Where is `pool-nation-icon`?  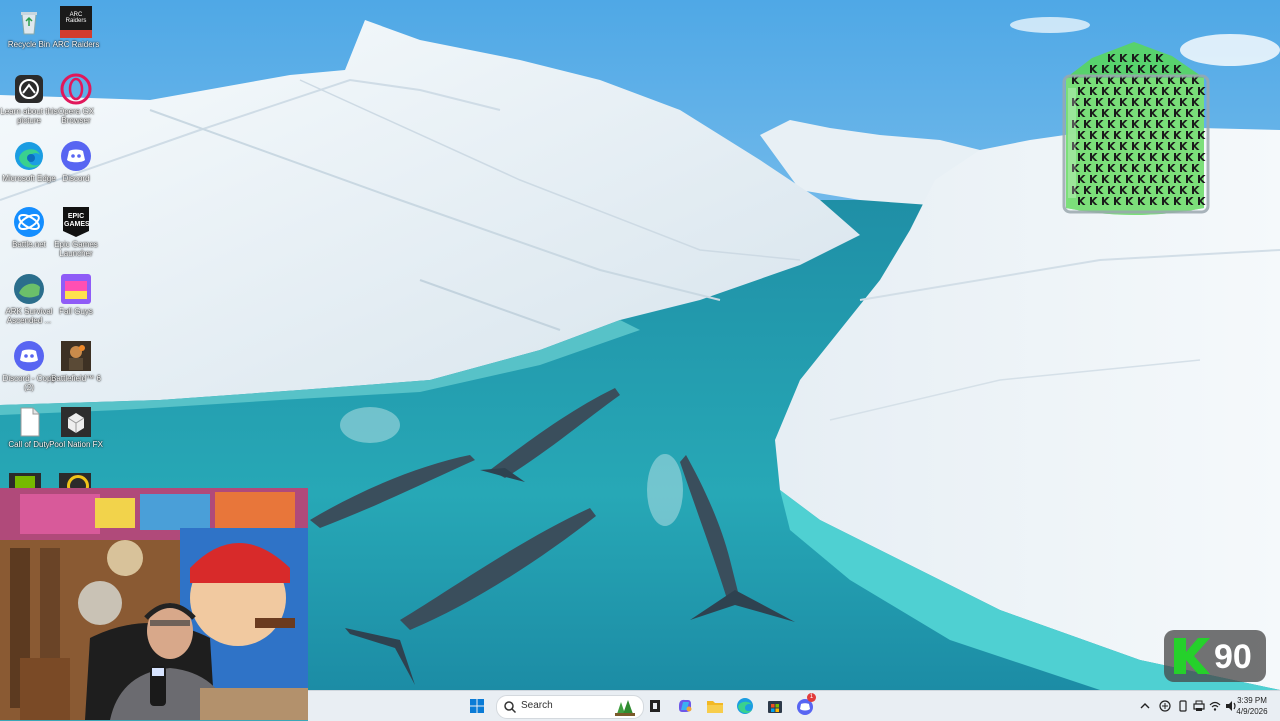
pool-nation-icon is located at coordinates (76, 422).